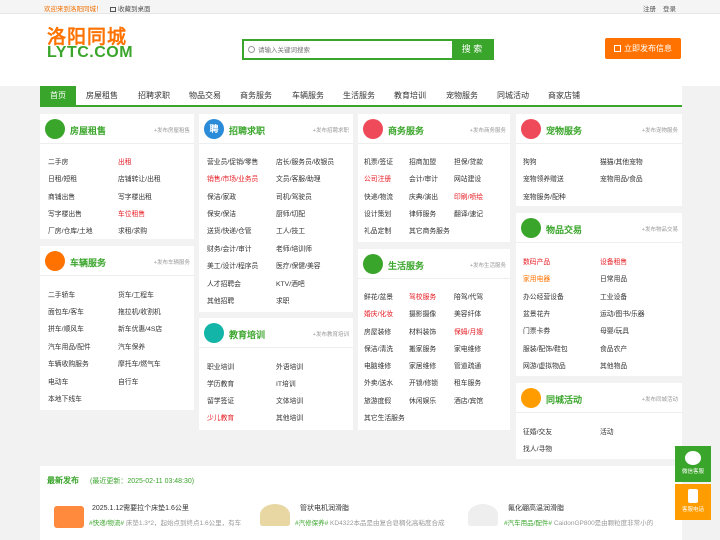 This screenshot has height=540, width=720. I want to click on category-link: 送货/快递/仓管, so click(229, 230).